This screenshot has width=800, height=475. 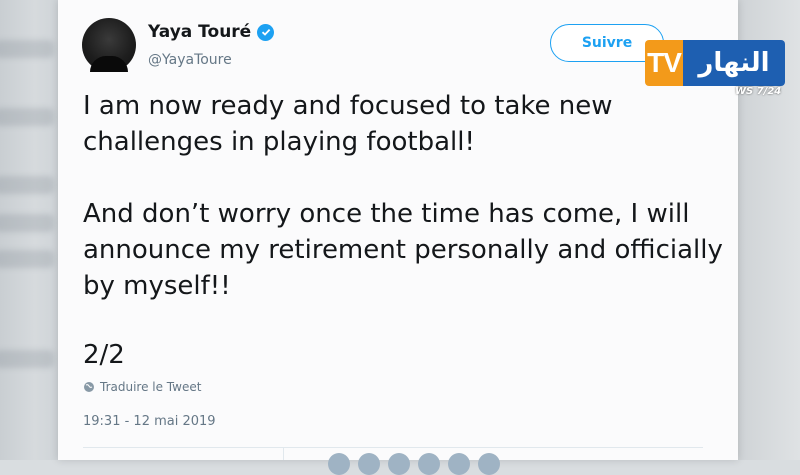 What do you see at coordinates (758, 91) in the screenshot?
I see `channel-ticker: WS 7/24` at bounding box center [758, 91].